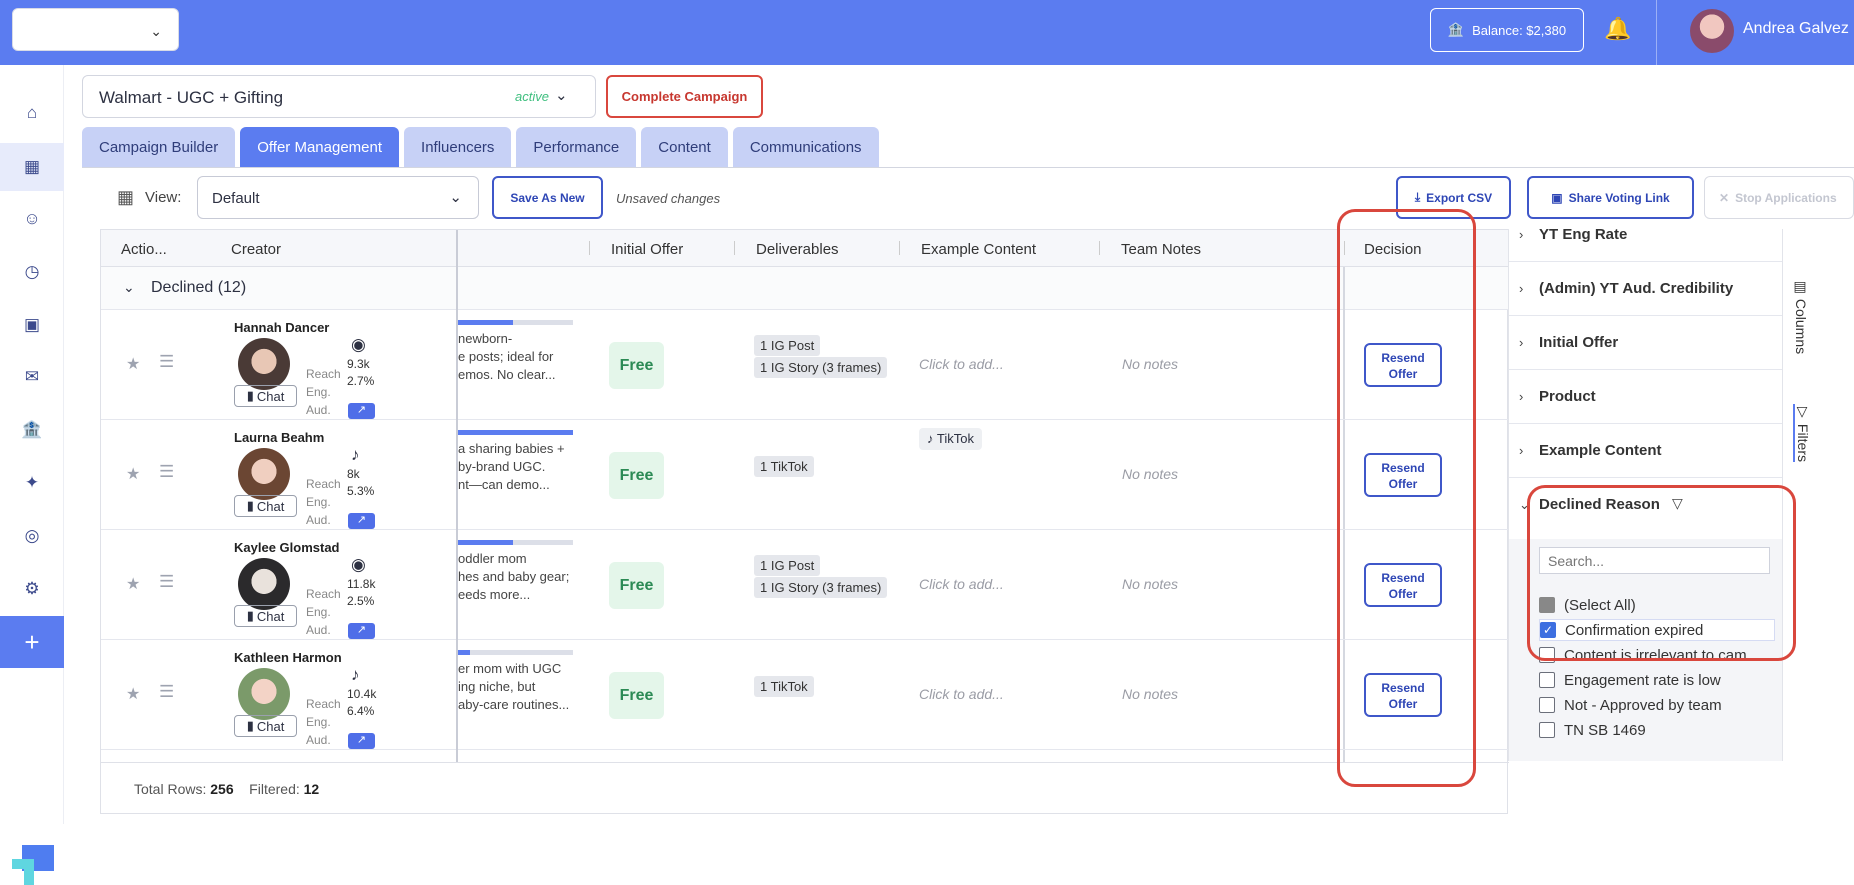 The width and height of the screenshot is (1854, 885). I want to click on chevron-down-icon: ⌄, so click(129, 287).